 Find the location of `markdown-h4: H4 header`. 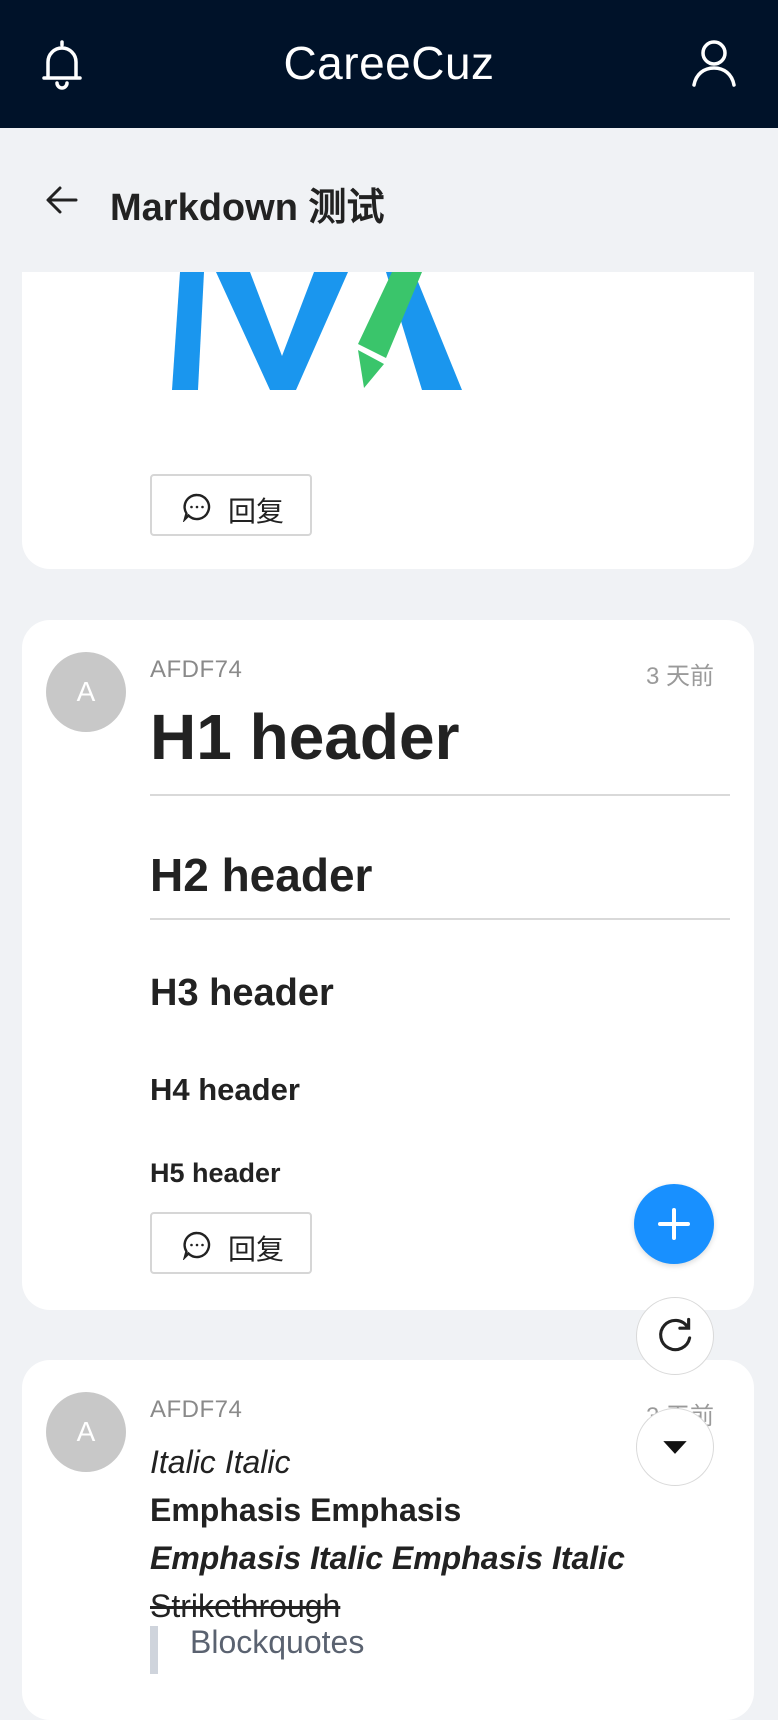

markdown-h4: H4 header is located at coordinates (225, 1089).